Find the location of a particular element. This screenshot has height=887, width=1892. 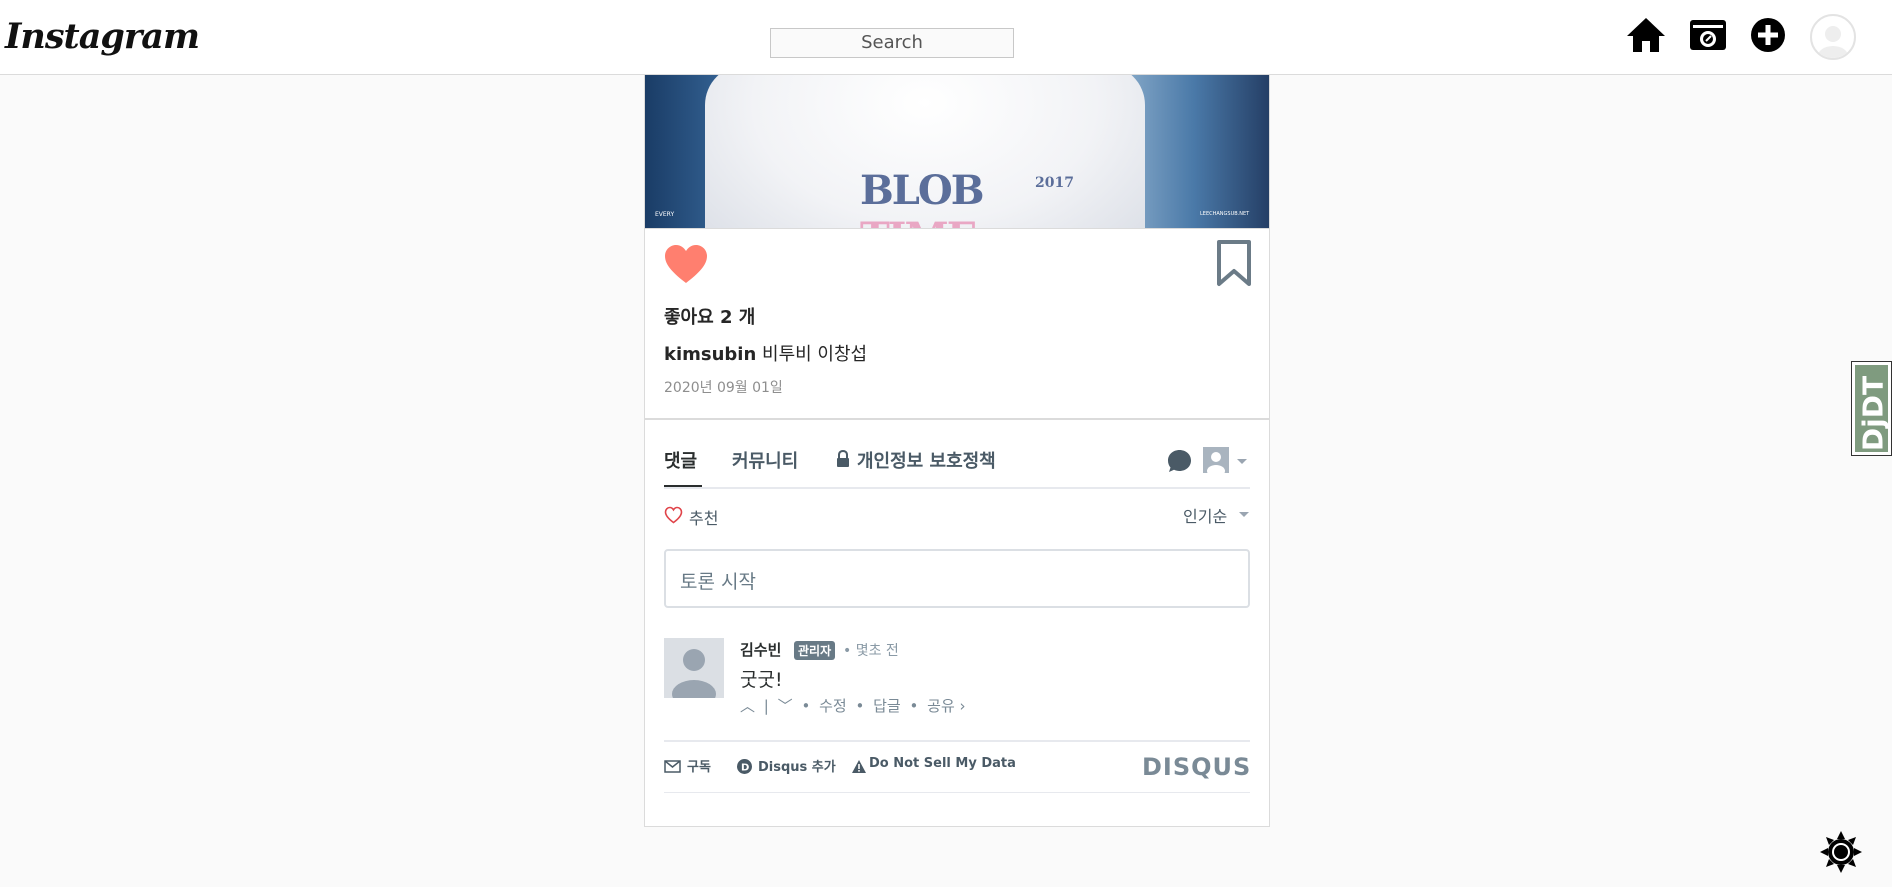

default-avatar-icon is located at coordinates (1833, 42).